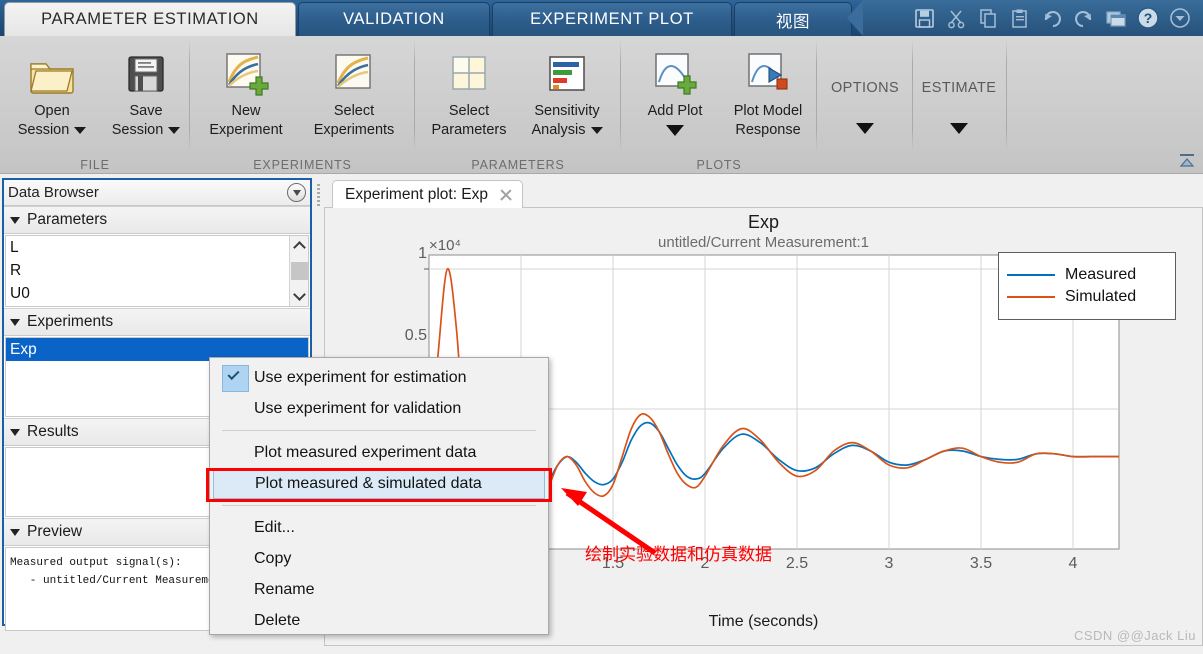 The image size is (1203, 654). I want to click on new-experiment-label: New Experiment, so click(246, 120).